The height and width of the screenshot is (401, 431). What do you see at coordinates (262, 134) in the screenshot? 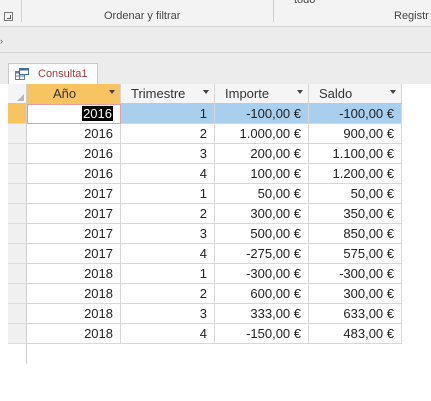
I see `table-cell: 1.000,00 €` at bounding box center [262, 134].